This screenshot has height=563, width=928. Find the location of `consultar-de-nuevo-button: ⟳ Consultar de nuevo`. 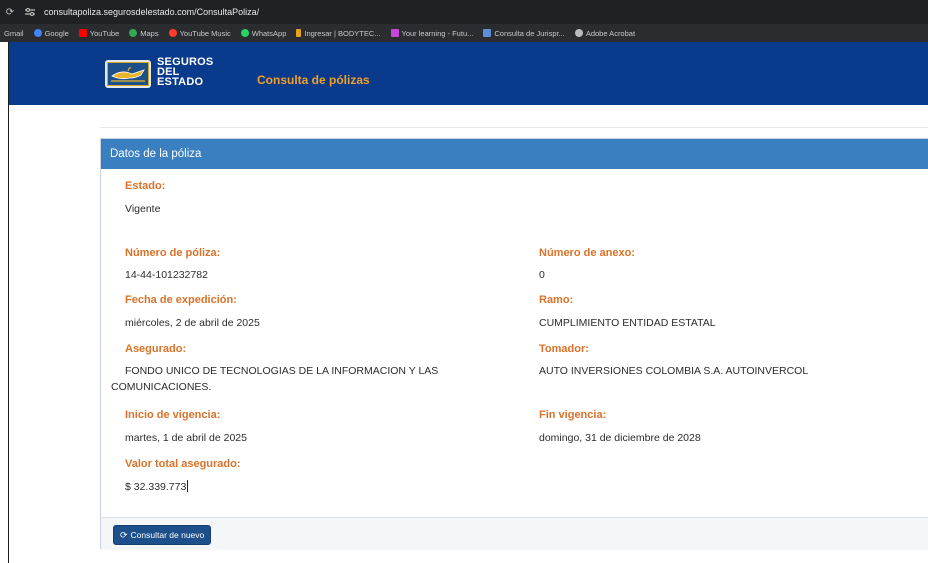

consultar-de-nuevo-button: ⟳ Consultar de nuevo is located at coordinates (162, 535).